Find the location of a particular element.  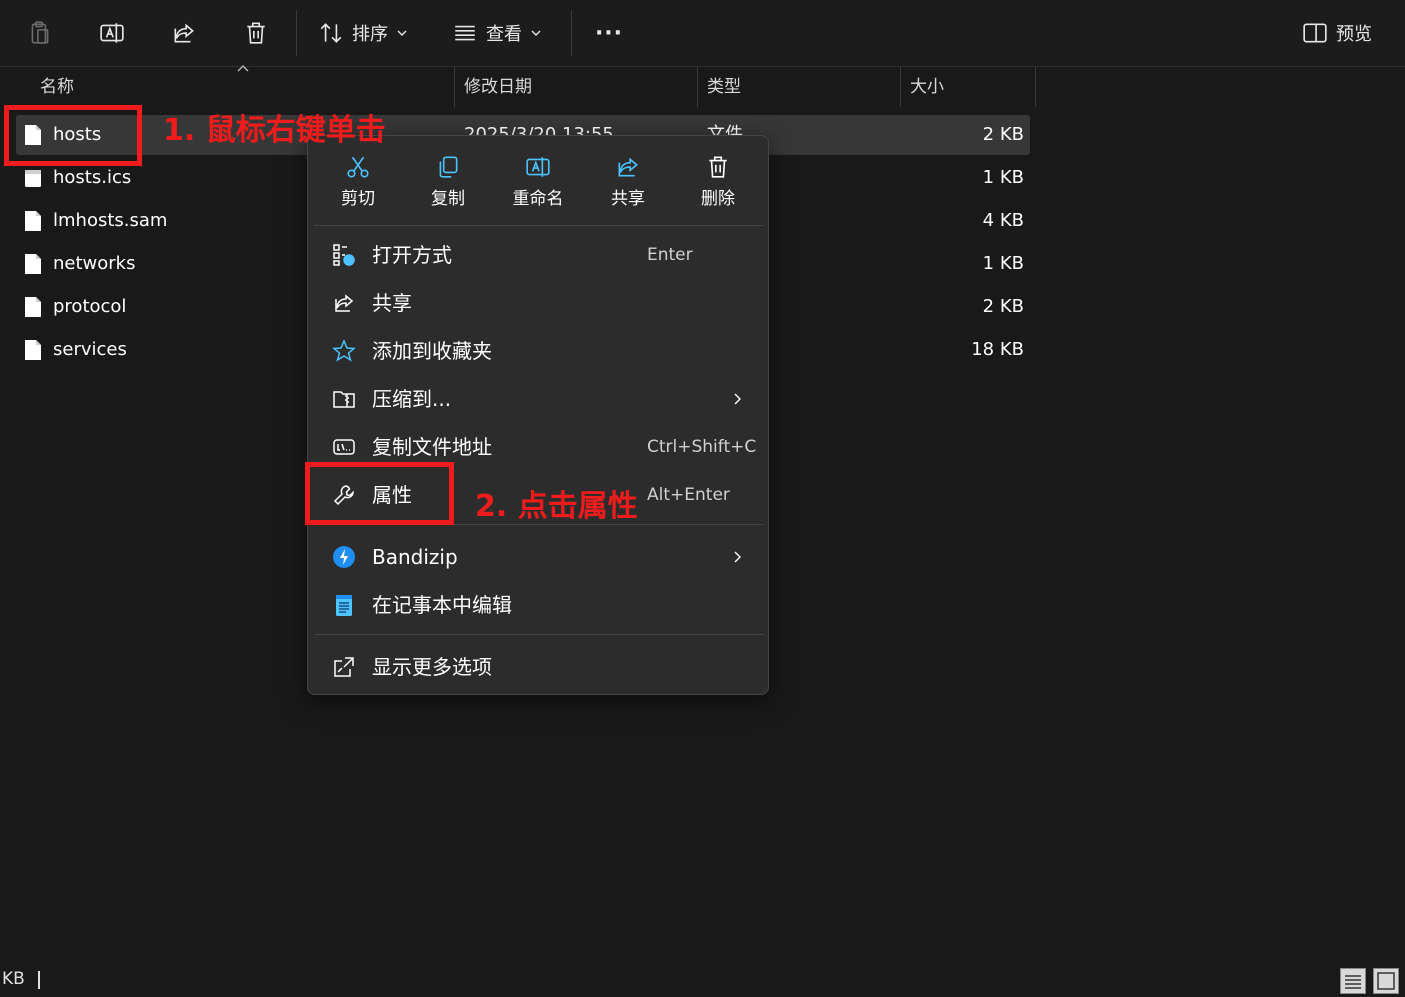

copy-path-shortcut: Ctrl+Shift+C is located at coordinates (702, 447).